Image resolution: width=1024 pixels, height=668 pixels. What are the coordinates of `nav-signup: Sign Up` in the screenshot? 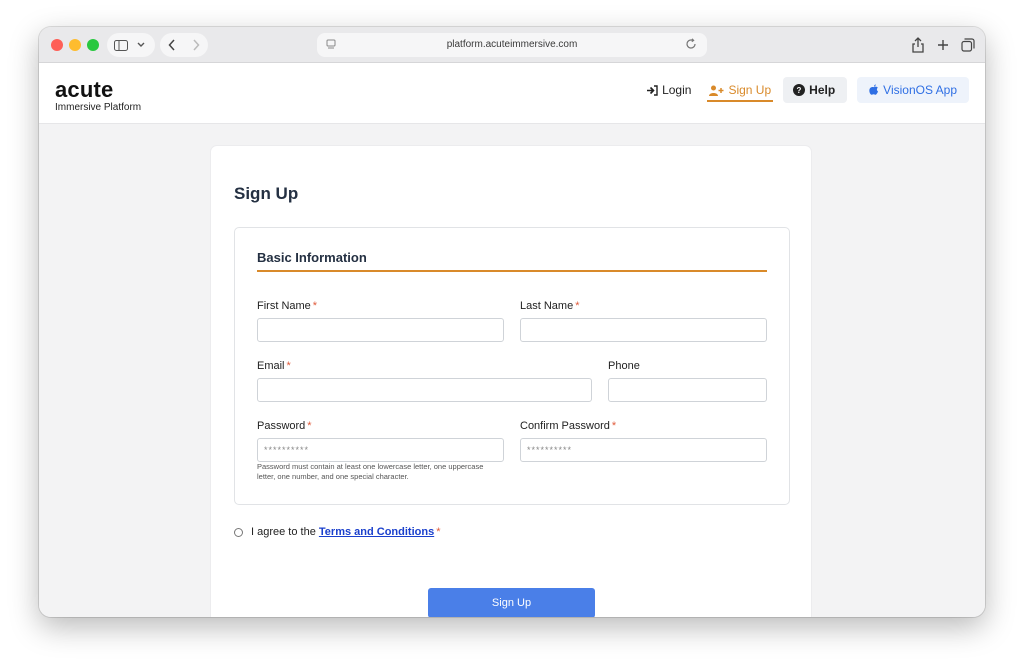 It's located at (740, 91).